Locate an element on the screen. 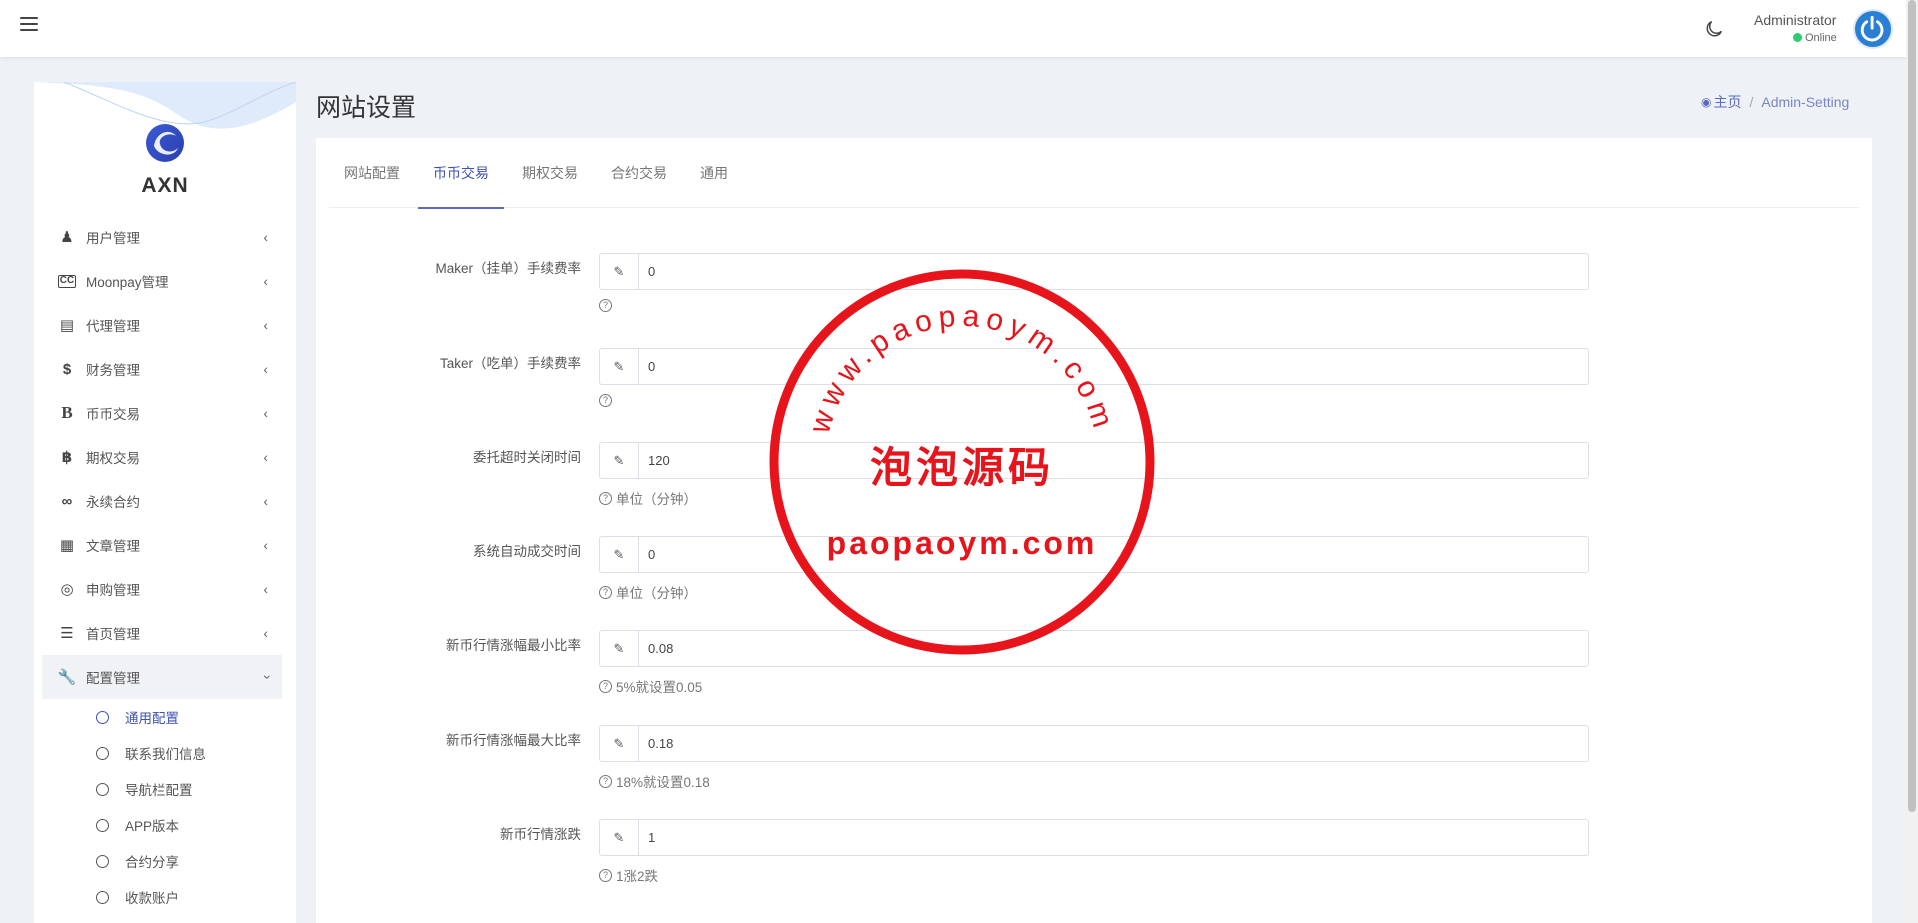 The image size is (1918, 923). rise-fall-input is located at coordinates (1113, 837).